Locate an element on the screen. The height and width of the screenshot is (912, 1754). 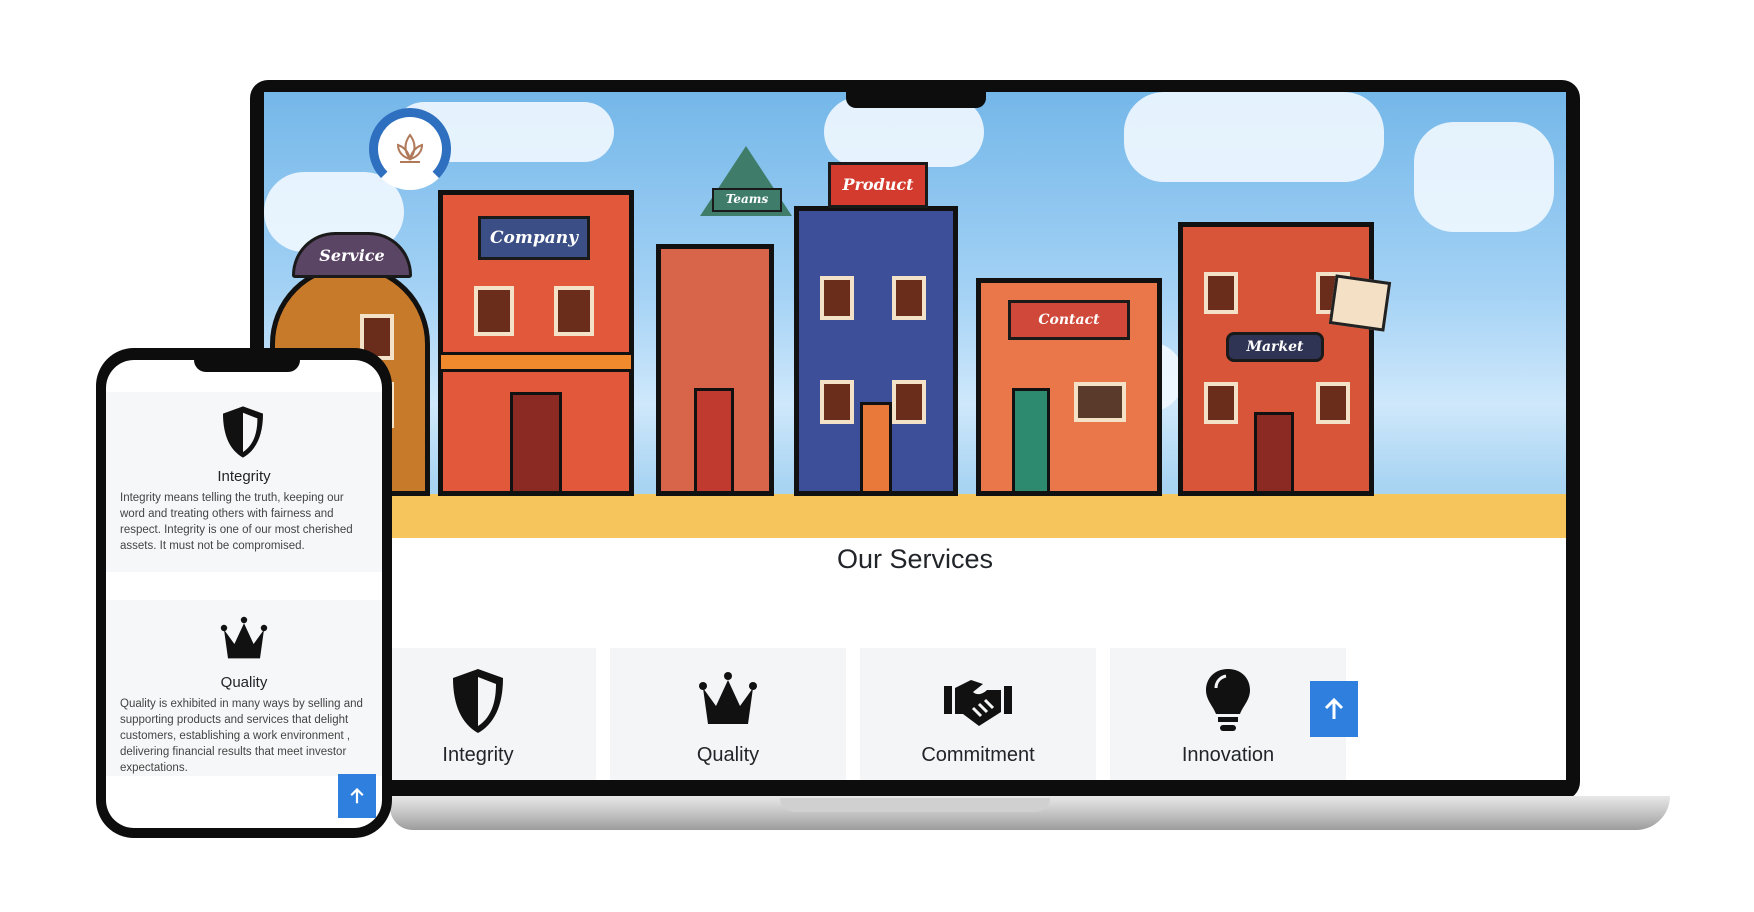
service-label: Commitment is located at coordinates (978, 755).